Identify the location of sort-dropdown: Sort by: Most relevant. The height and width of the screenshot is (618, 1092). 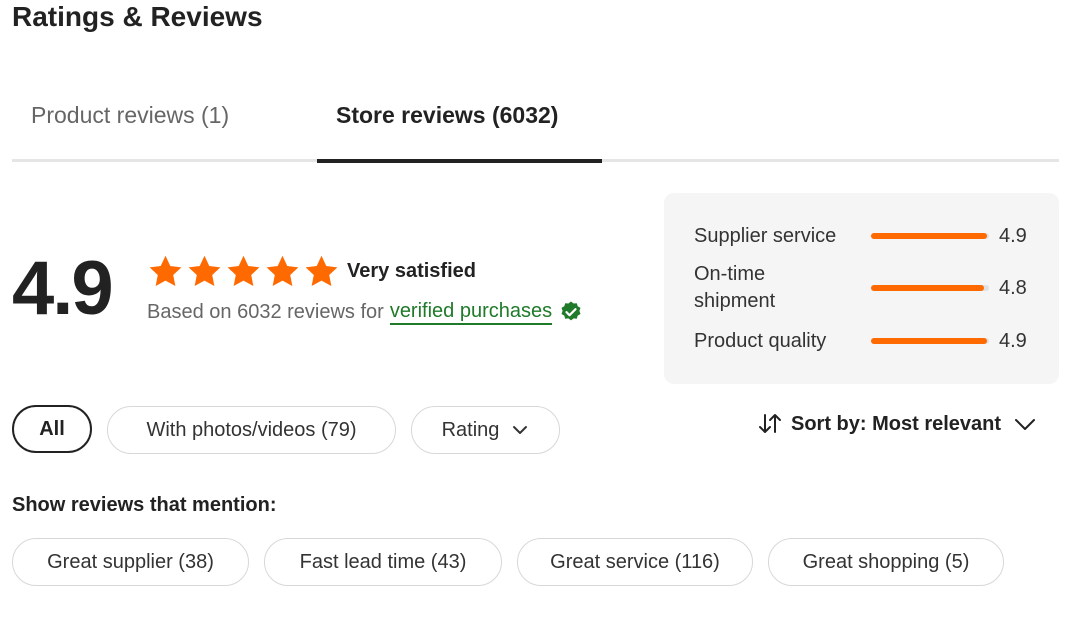
(897, 424).